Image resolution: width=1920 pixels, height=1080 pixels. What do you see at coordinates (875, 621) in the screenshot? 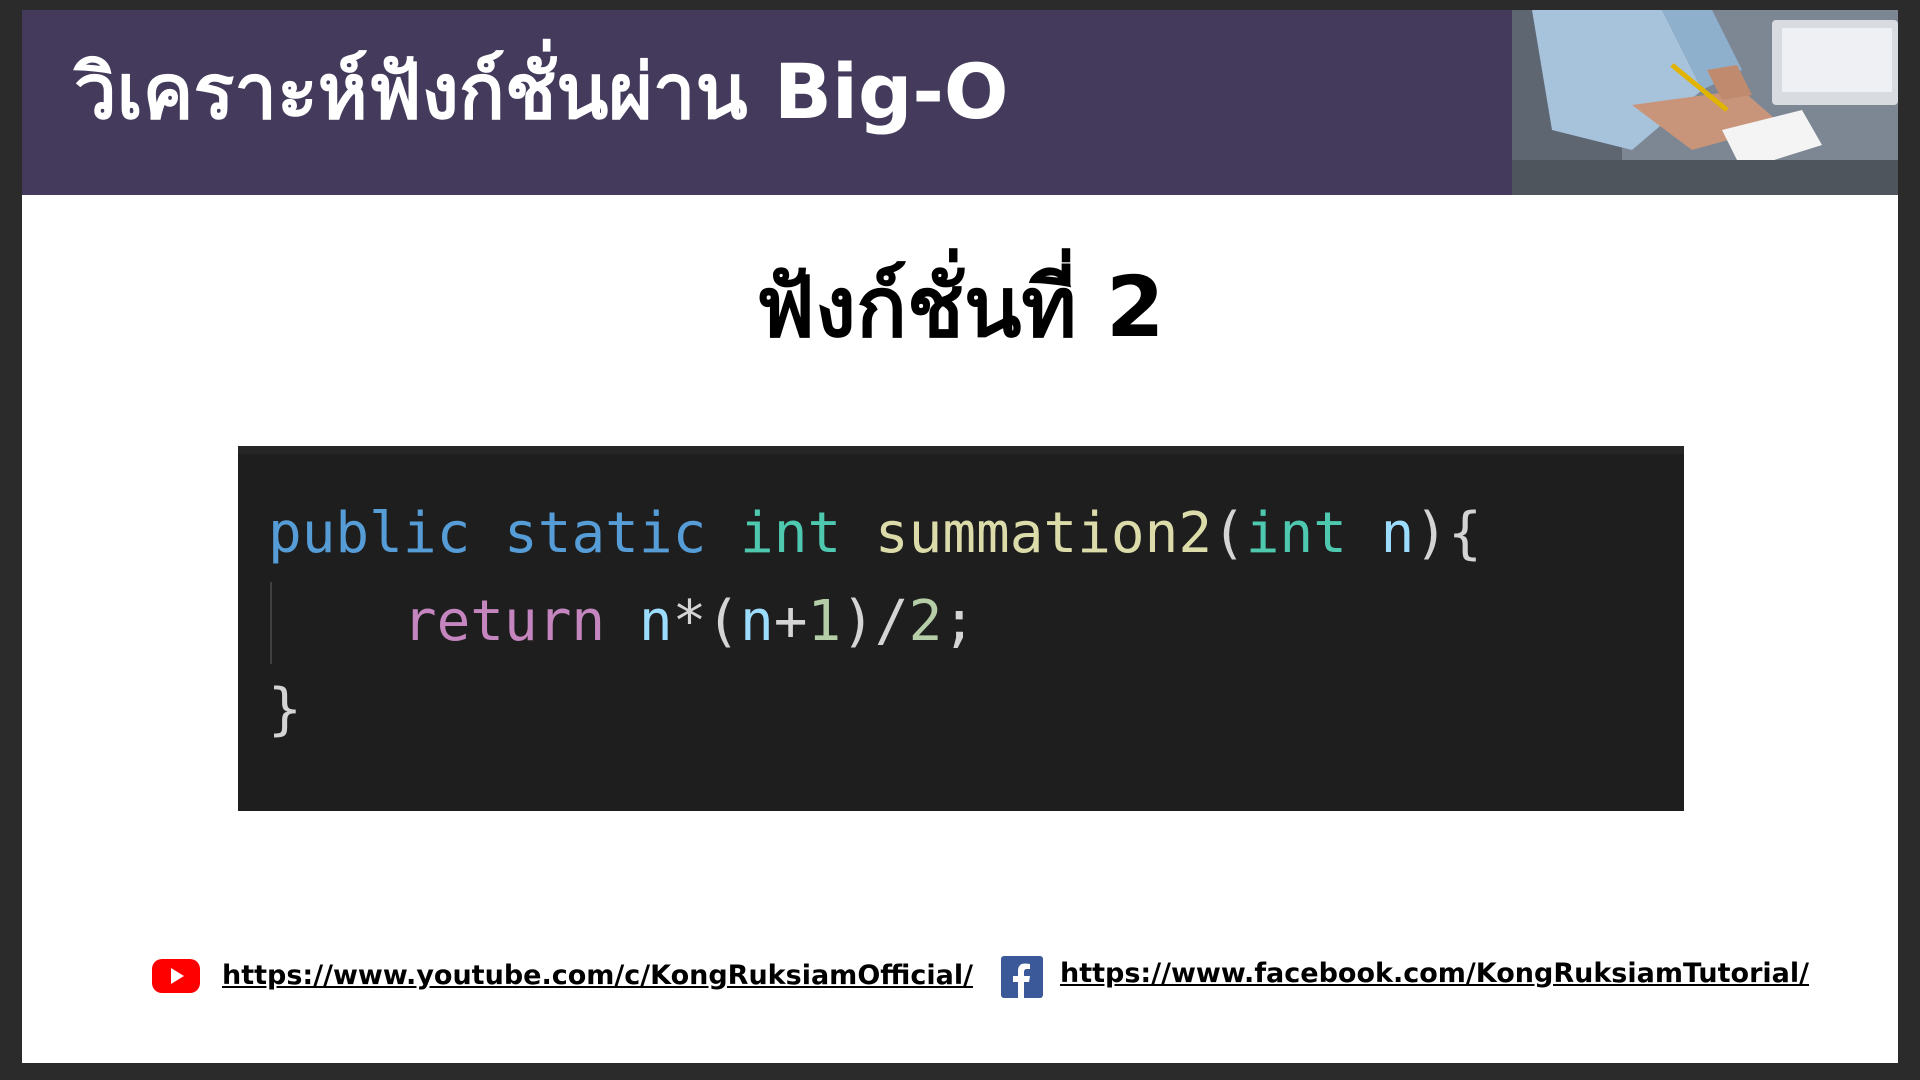
I see `code-operator-divide: )/` at bounding box center [875, 621].